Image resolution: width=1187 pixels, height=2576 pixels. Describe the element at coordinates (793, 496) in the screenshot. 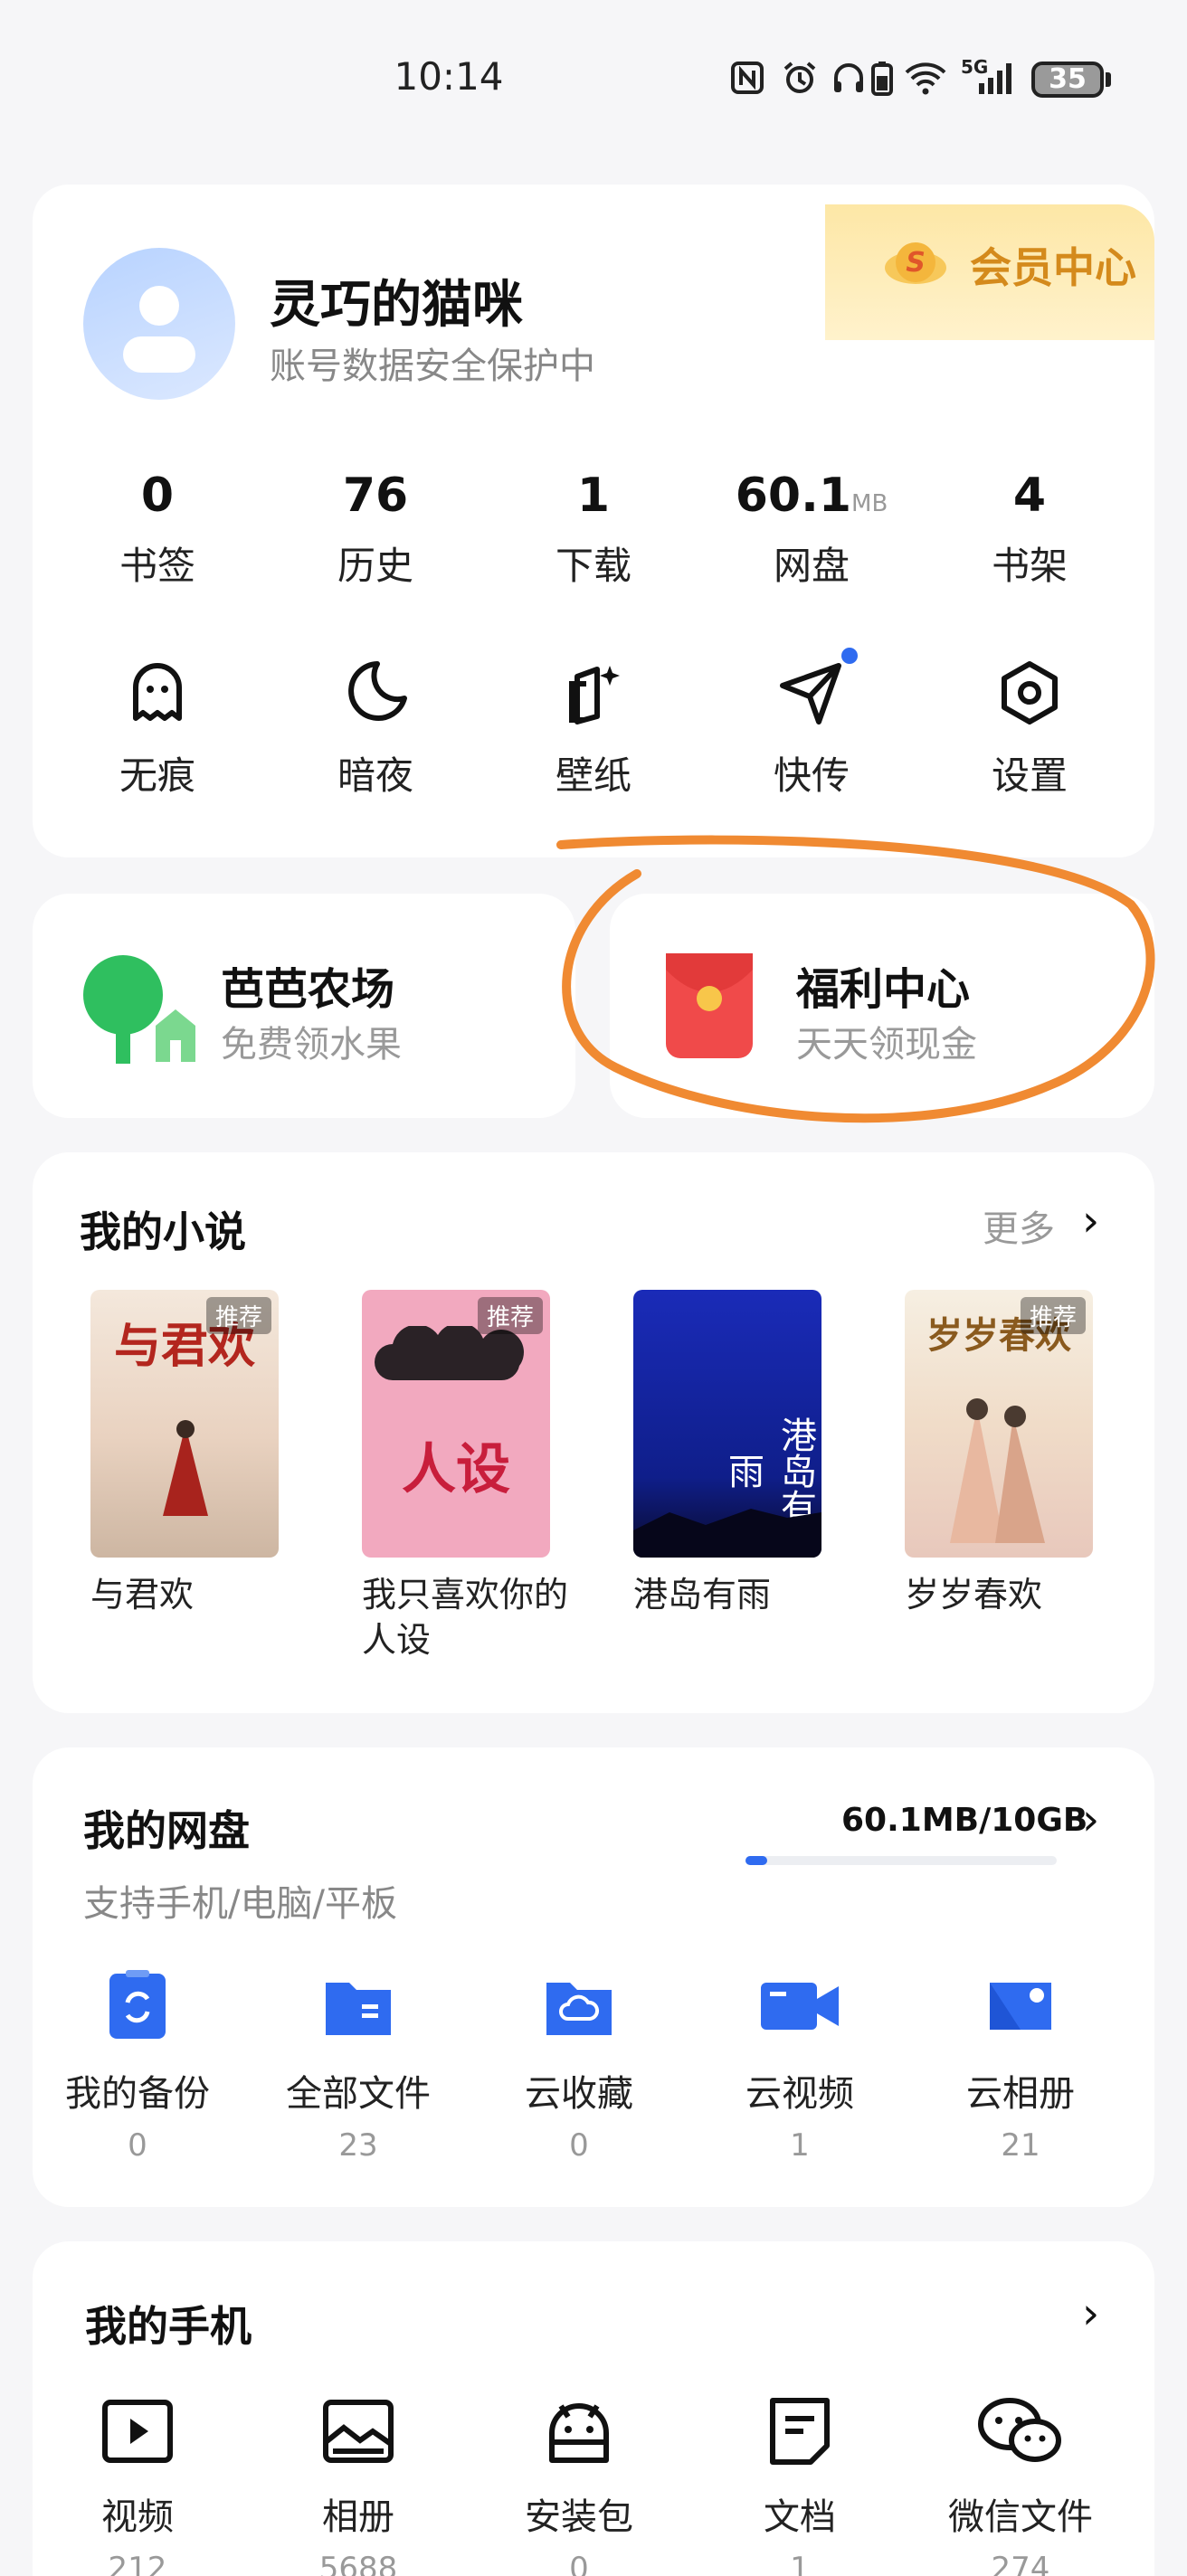

I see `stat-value-number: 60.1` at that location.